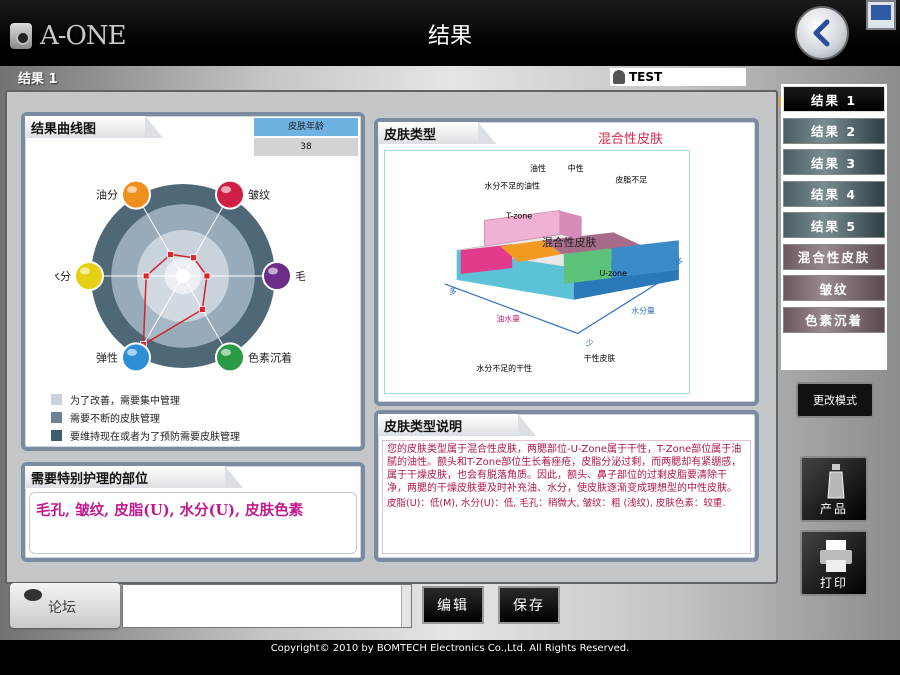  I want to click on label-dry: 干性皮肤, so click(600, 358).